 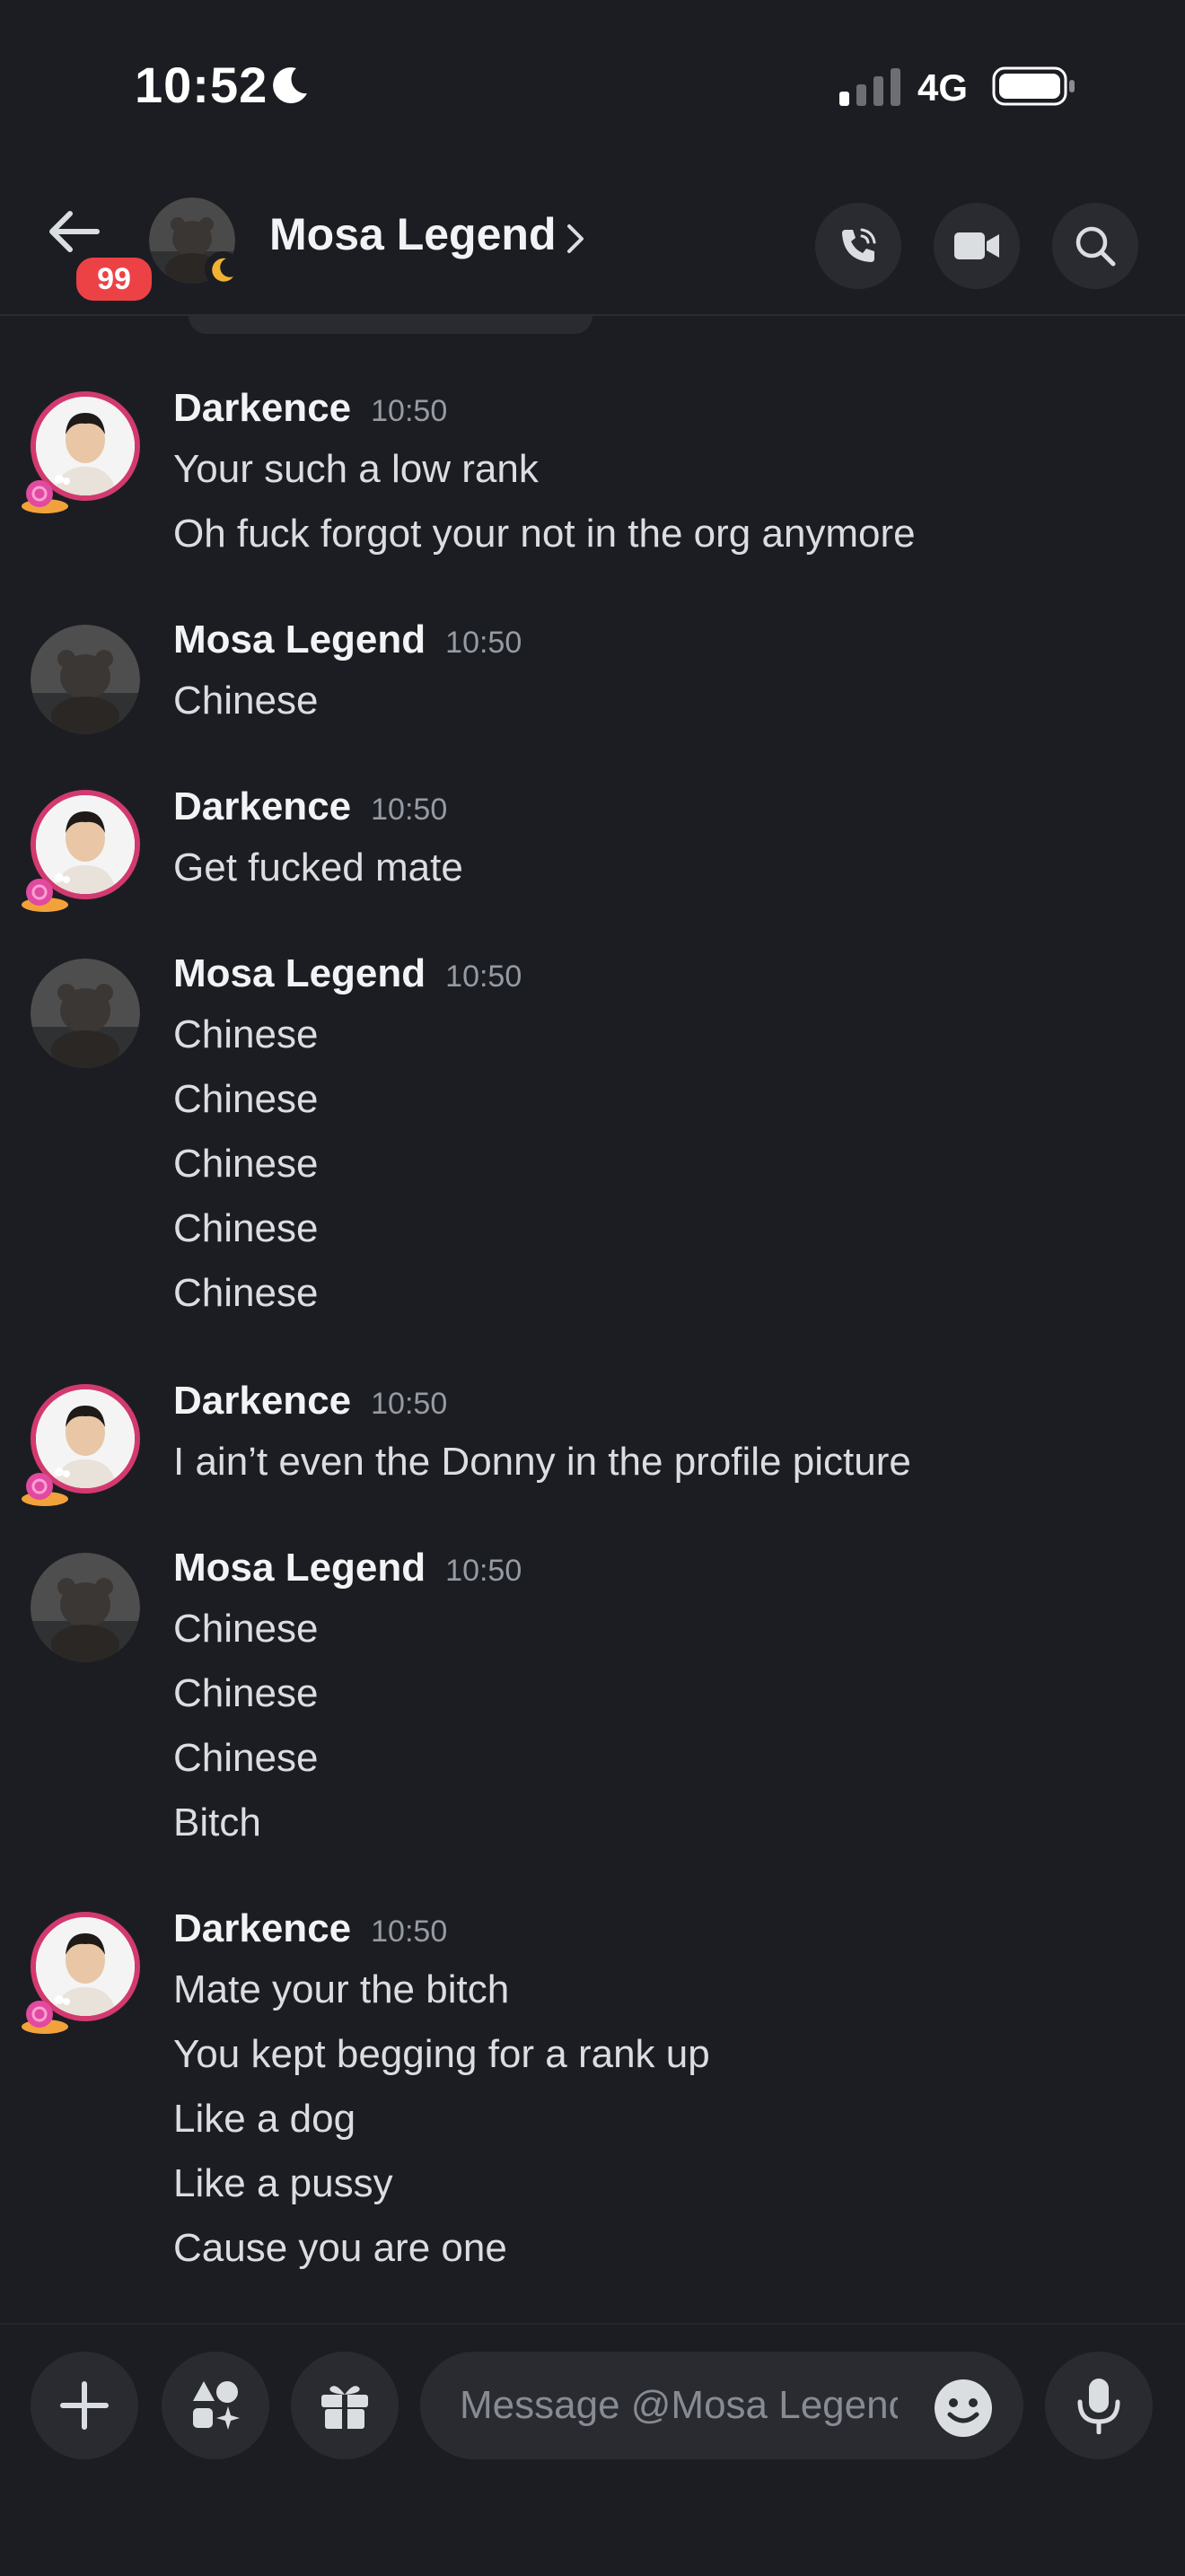 What do you see at coordinates (201, 85) in the screenshot?
I see `status-time: 10:52` at bounding box center [201, 85].